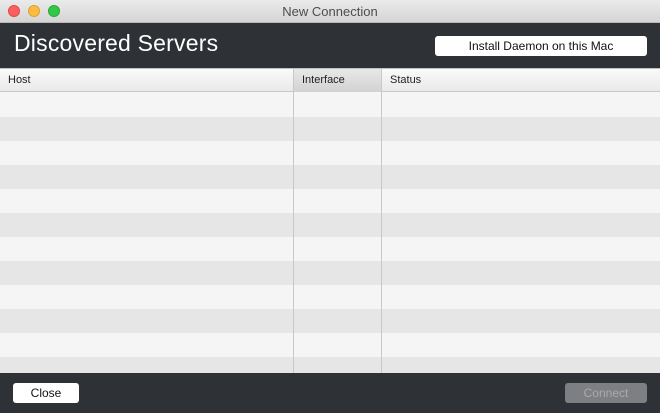 This screenshot has height=413, width=660. Describe the element at coordinates (293, 220) in the screenshot. I see `column-divider-interface` at that location.